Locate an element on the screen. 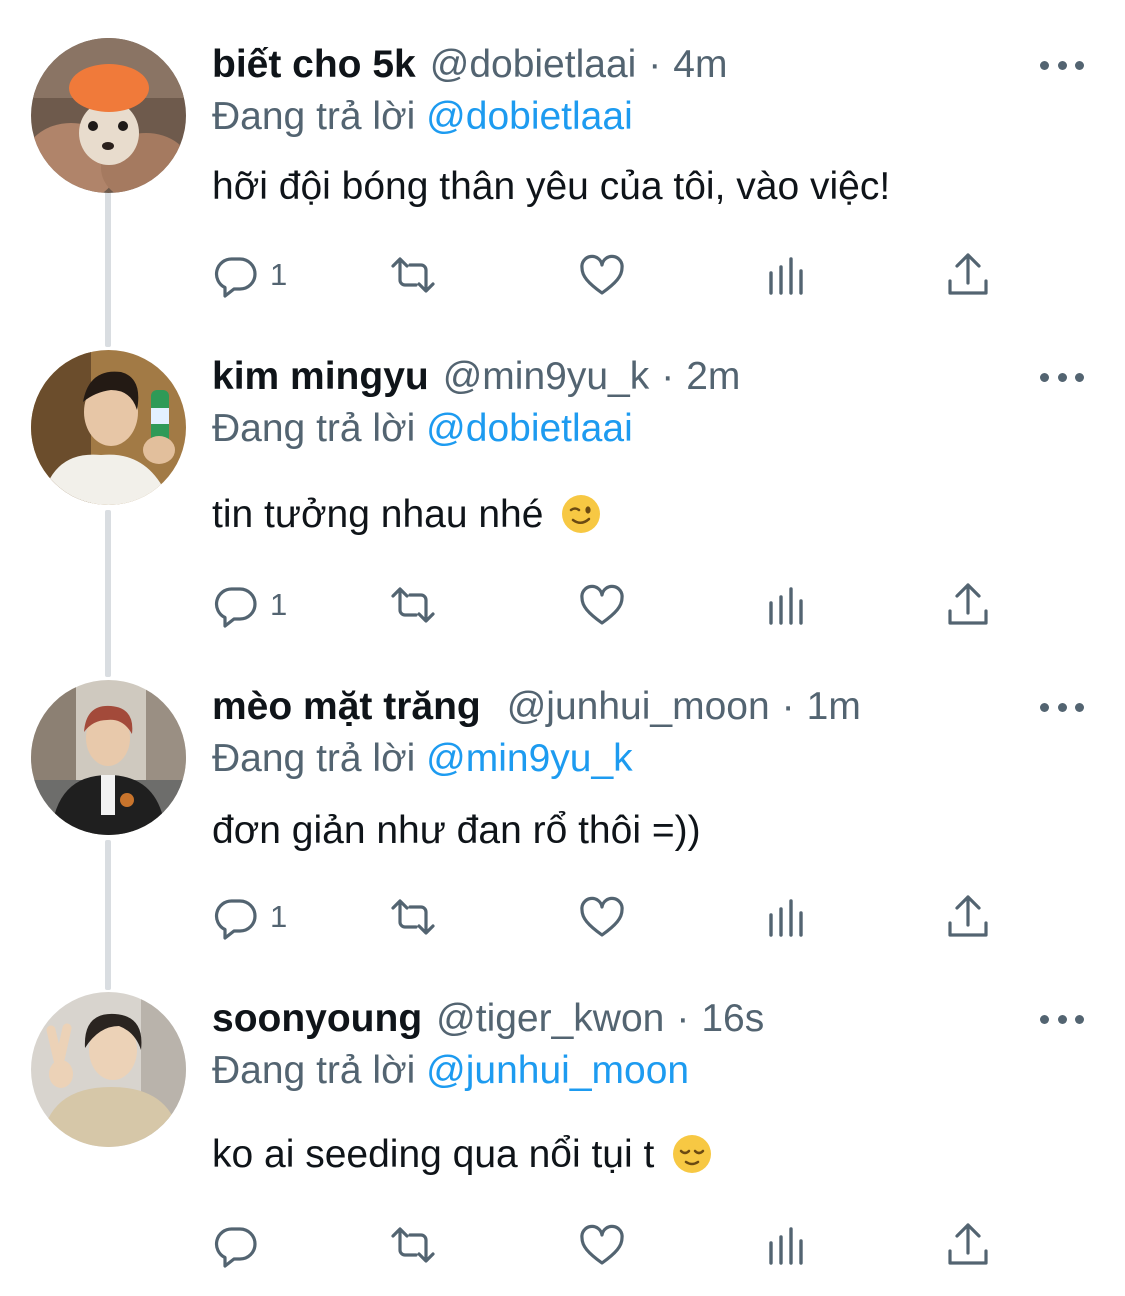 The image size is (1125, 1296). tweet-header: mèo mặt trăng @junhui_moon · 1m is located at coordinates (536, 707).